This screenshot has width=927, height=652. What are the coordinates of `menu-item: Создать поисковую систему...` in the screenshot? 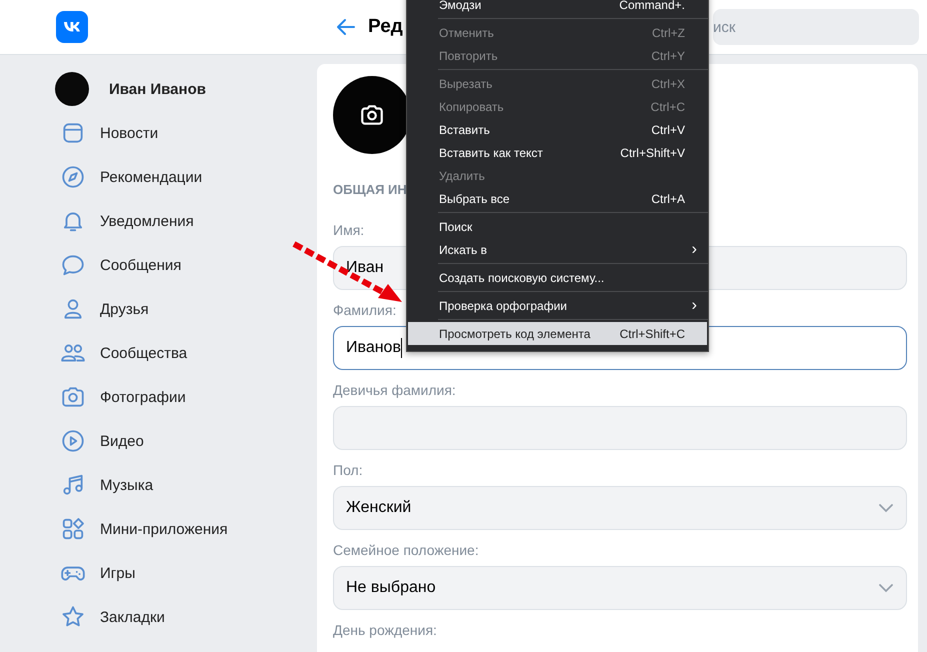 It's located at (557, 277).